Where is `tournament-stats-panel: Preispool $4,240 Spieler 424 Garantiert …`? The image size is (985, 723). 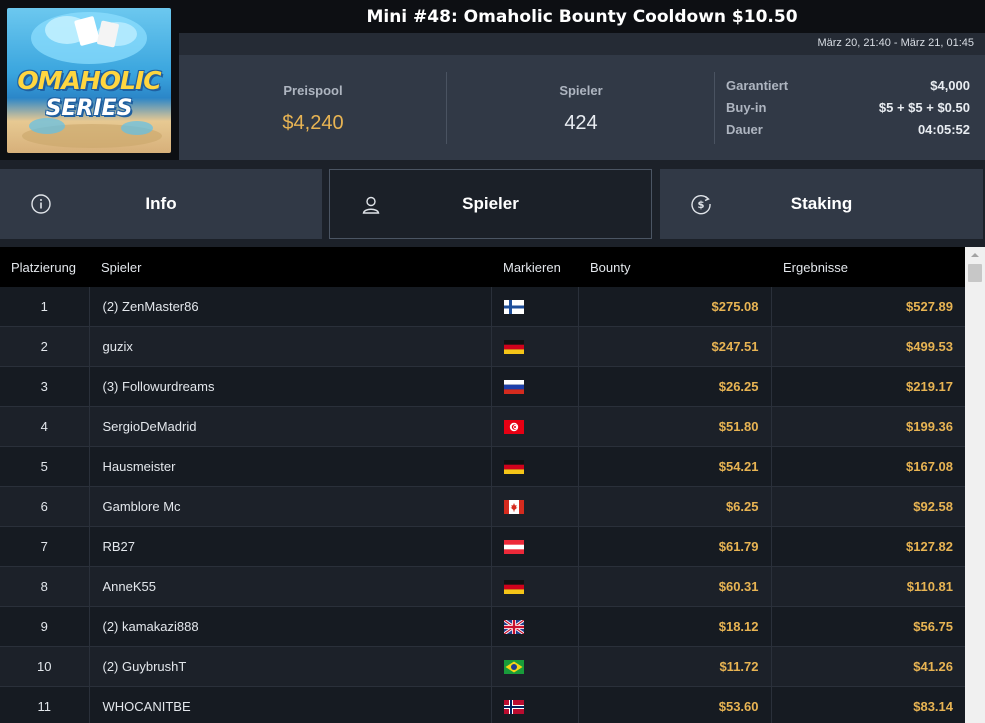 tournament-stats-panel: Preispool $4,240 Spieler 424 Garantiert … is located at coordinates (582, 107).